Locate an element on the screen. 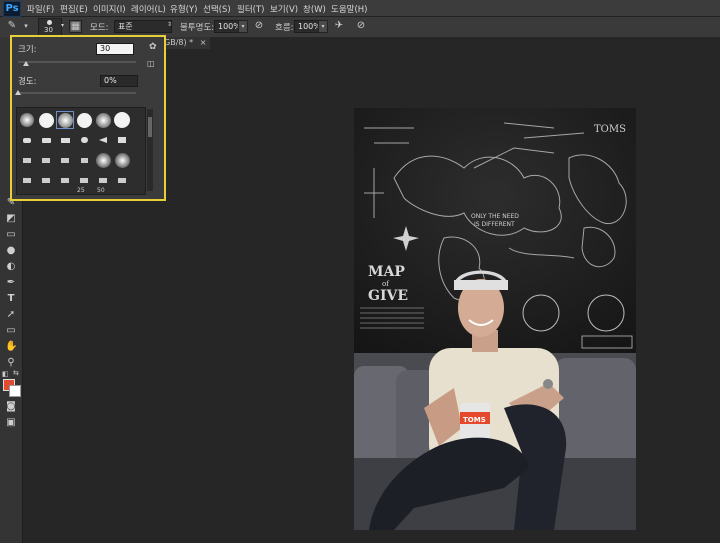 This screenshot has width=720, height=543. mode-value: 표준 is located at coordinates (125, 26).